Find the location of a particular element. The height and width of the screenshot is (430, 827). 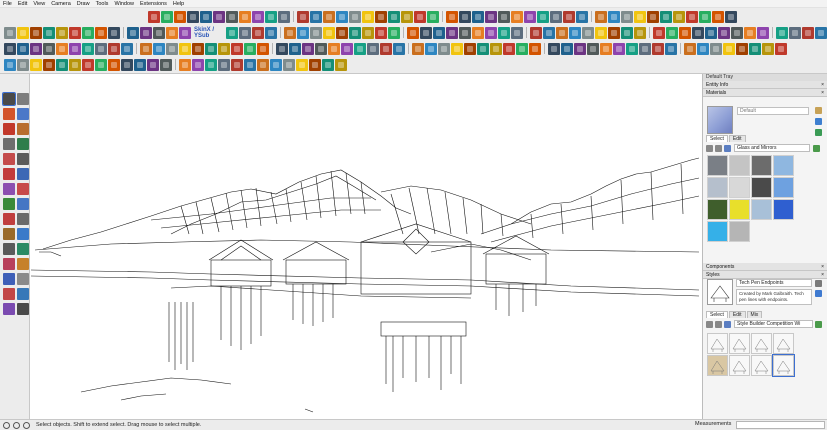

style-home-icon is located at coordinates (727, 324).